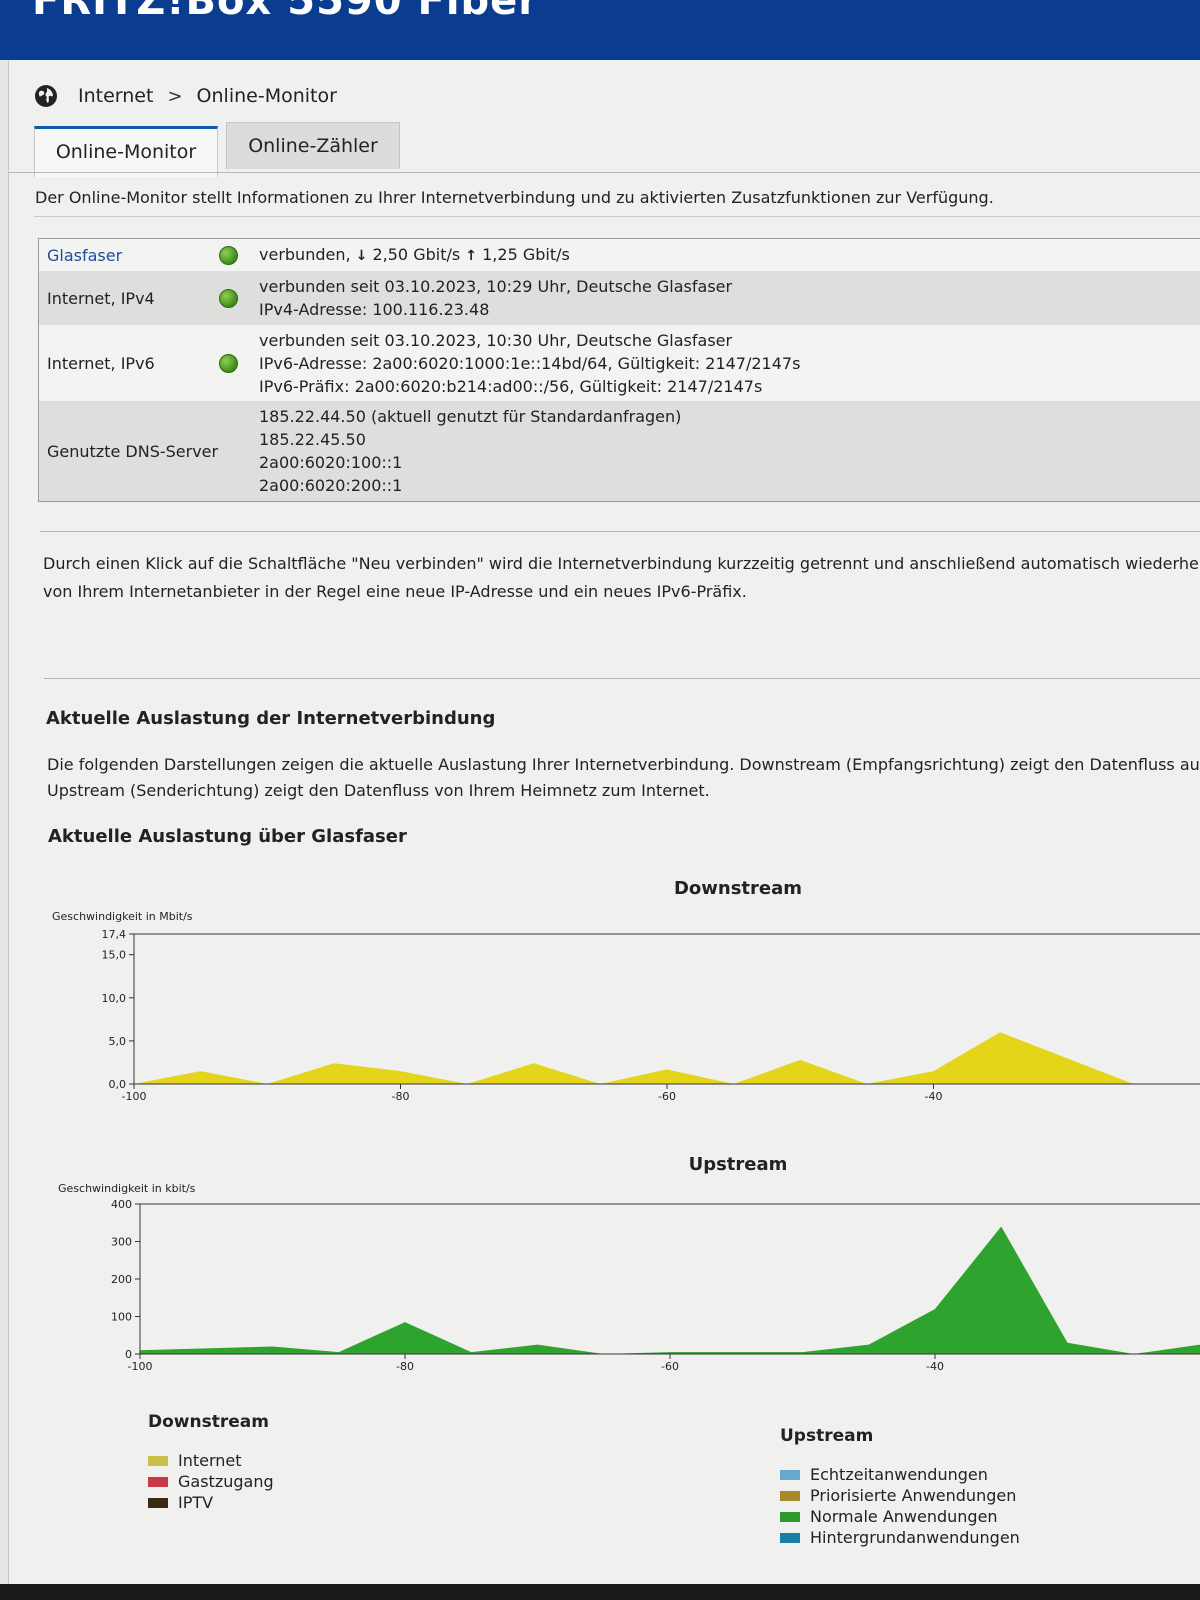 The image size is (1200, 1600). Describe the element at coordinates (114, 998) in the screenshot. I see `y-tick-label: 10,0` at that location.